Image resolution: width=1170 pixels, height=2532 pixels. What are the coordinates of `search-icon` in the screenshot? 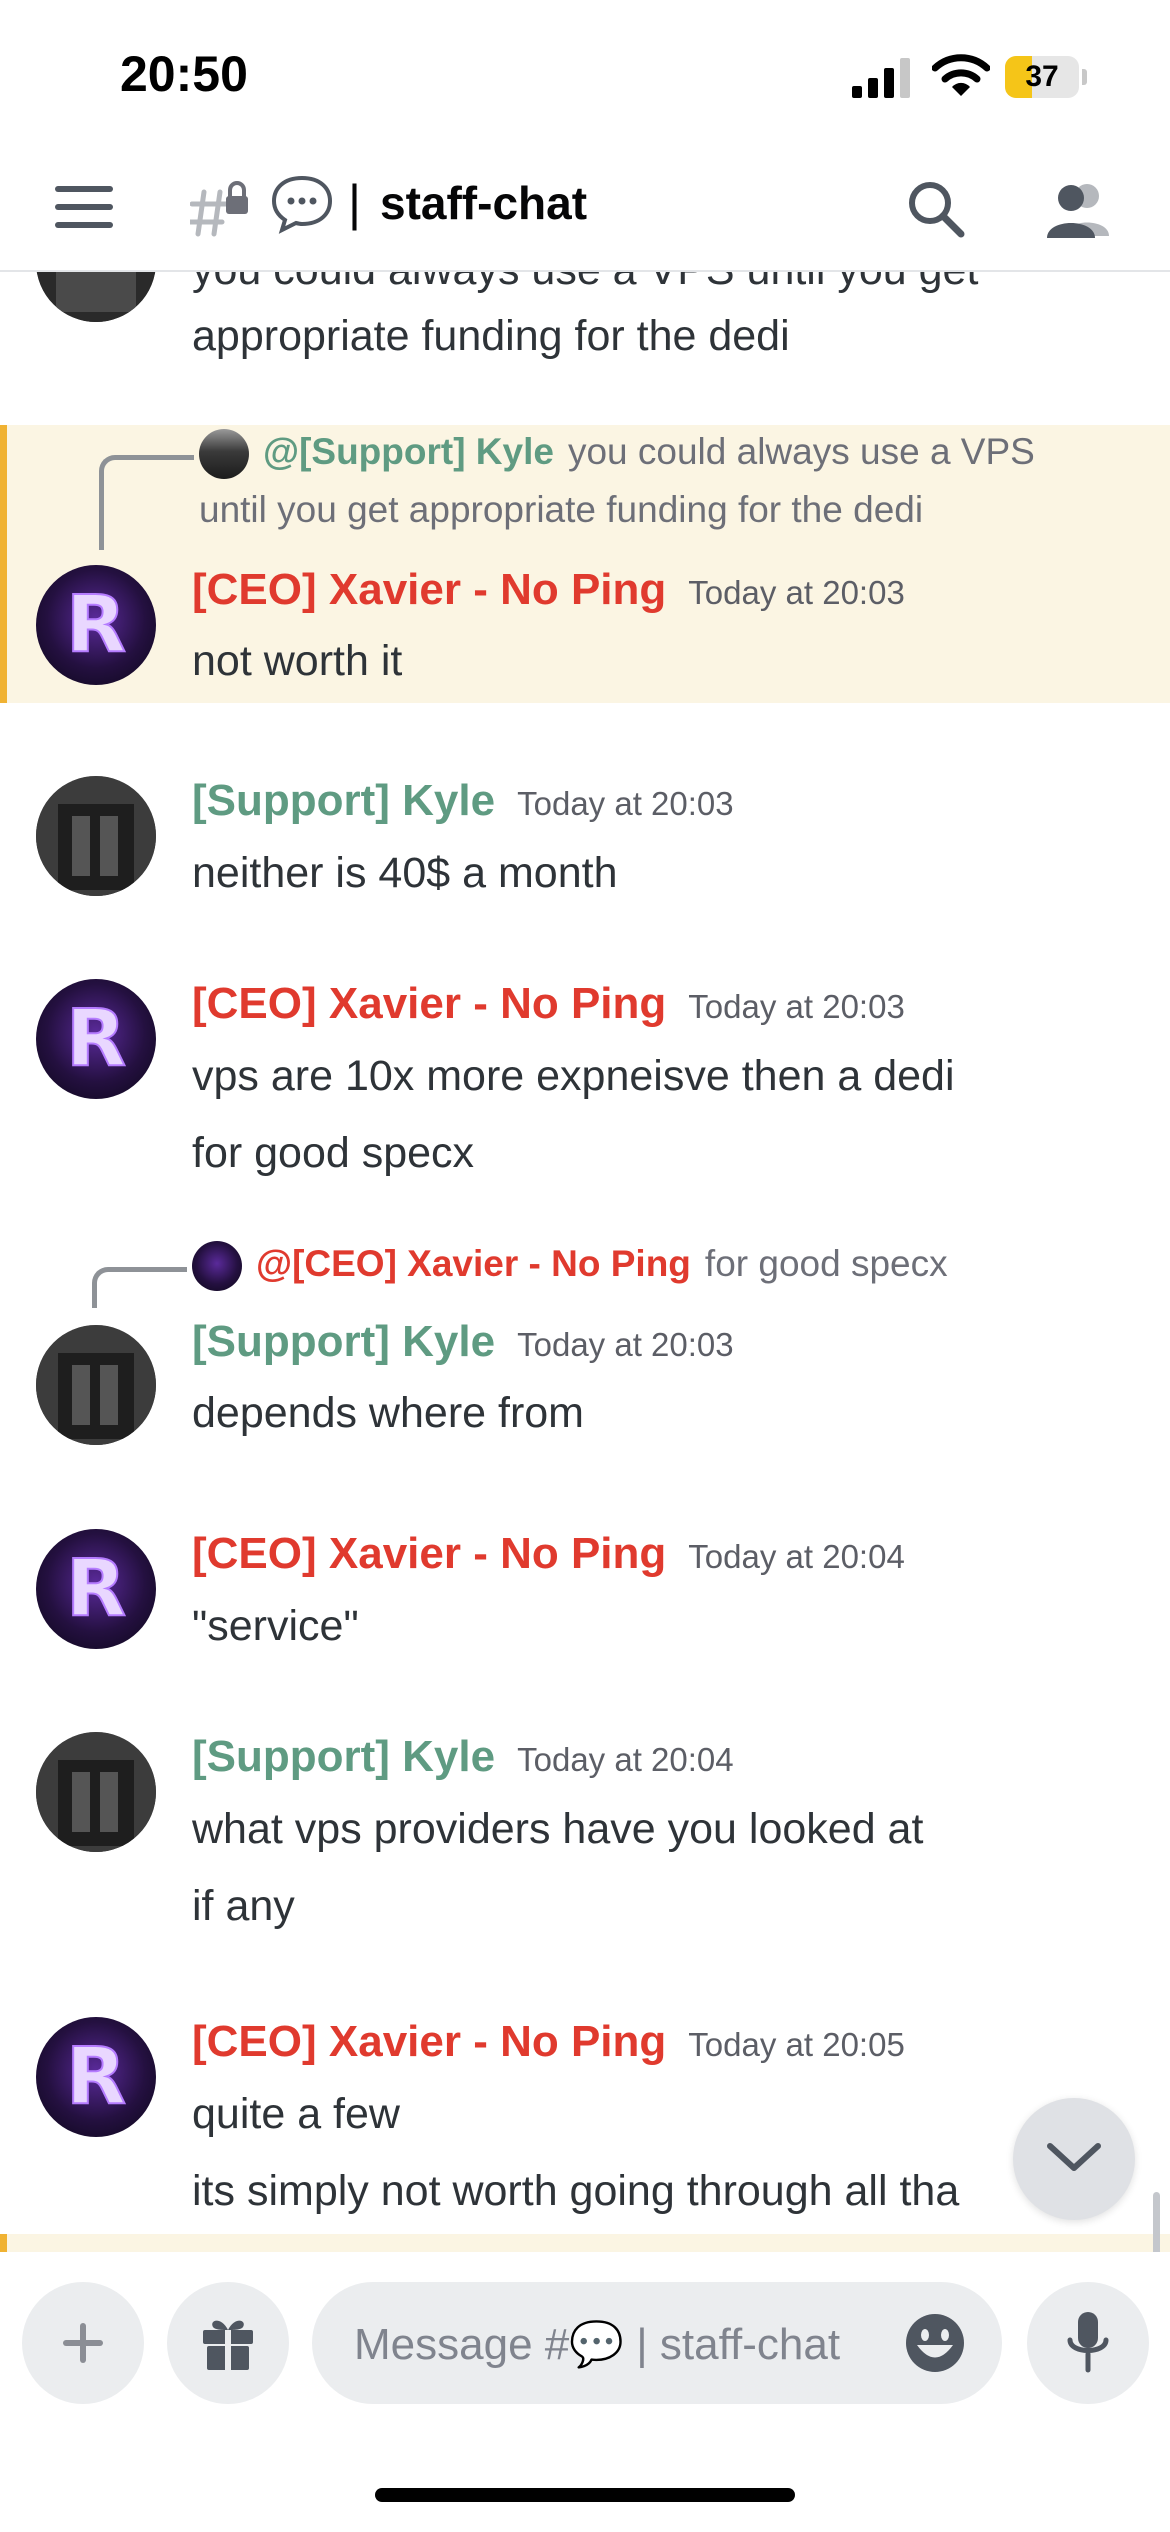 It's located at (936, 209).